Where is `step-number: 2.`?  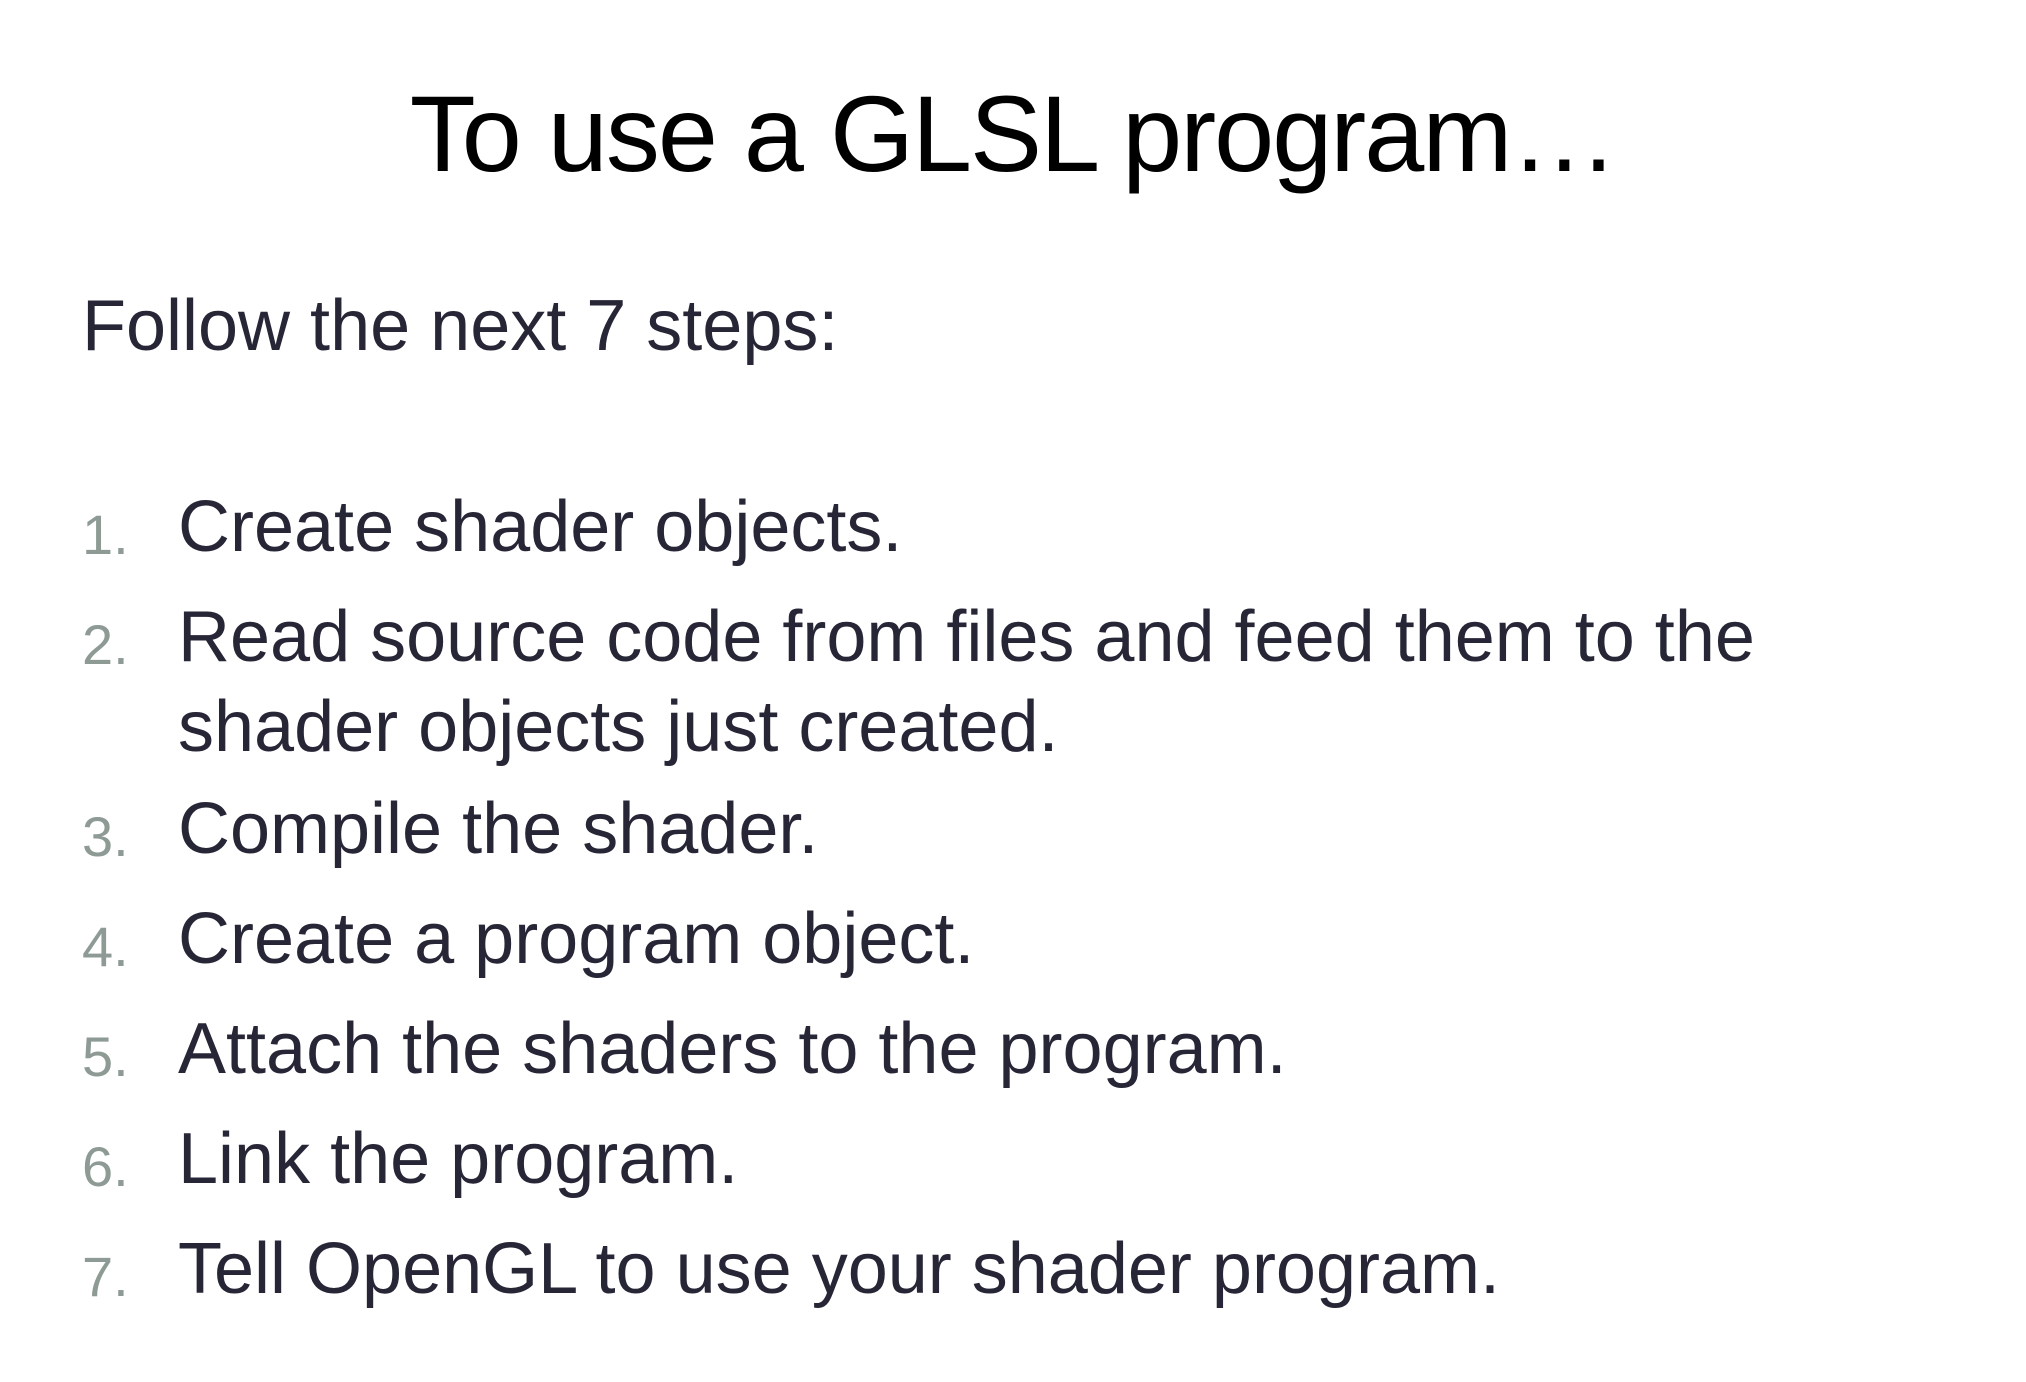 step-number: 2. is located at coordinates (105, 644).